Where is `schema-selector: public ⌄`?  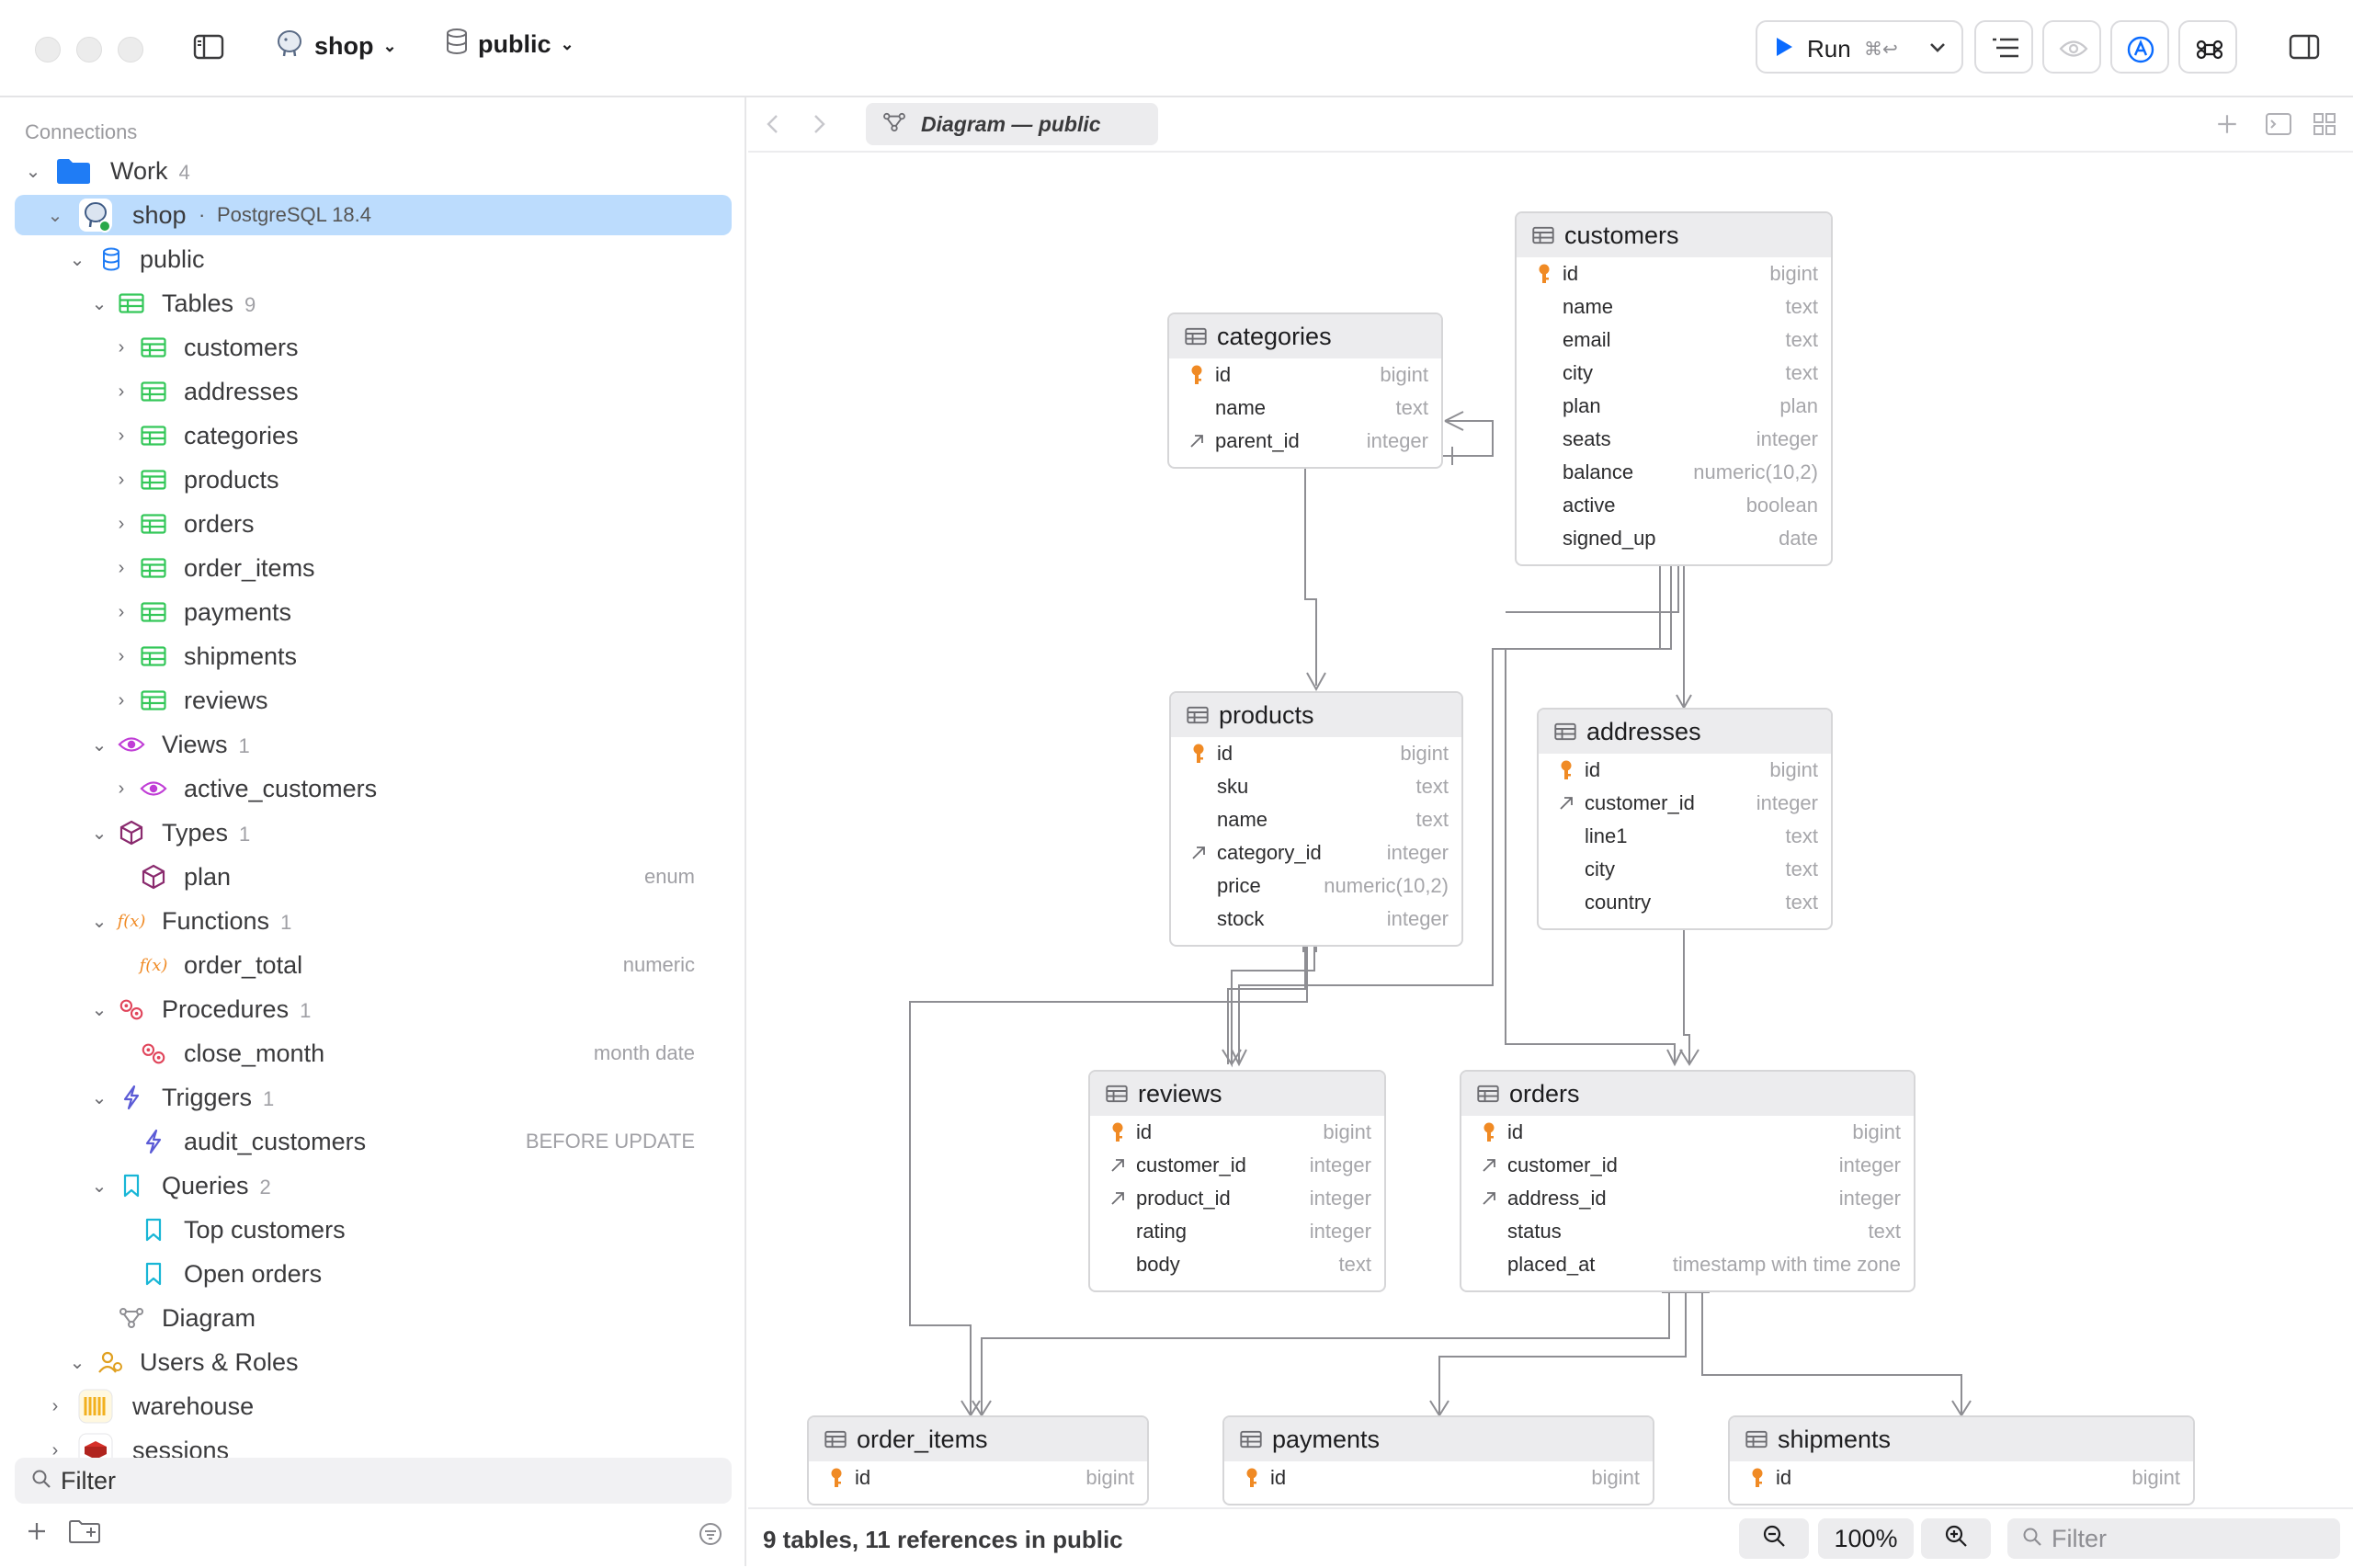 schema-selector: public ⌄ is located at coordinates (509, 45).